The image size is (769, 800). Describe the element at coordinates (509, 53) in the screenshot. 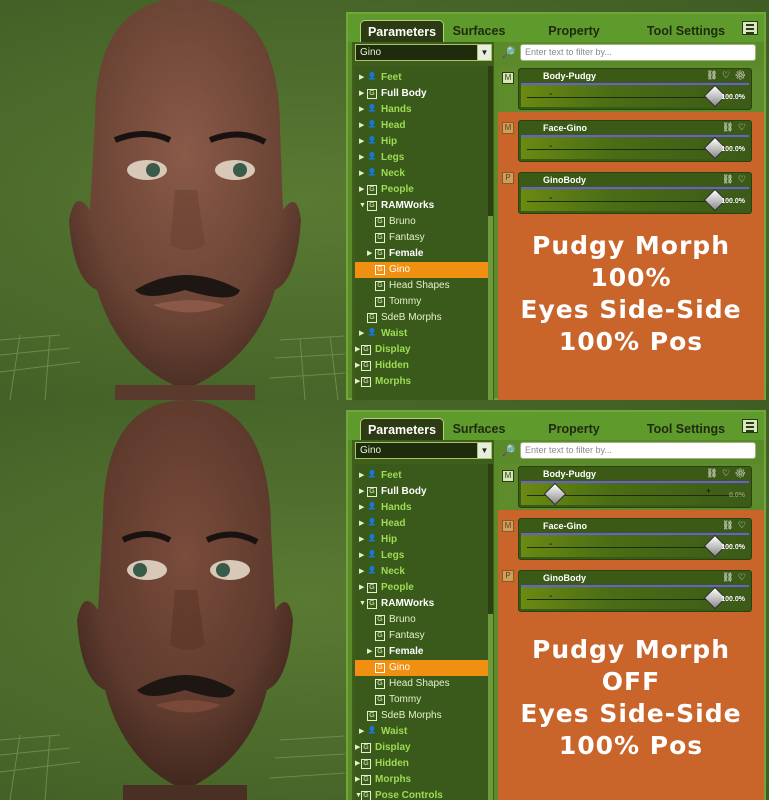

I see `search-icon: 🔎` at that location.